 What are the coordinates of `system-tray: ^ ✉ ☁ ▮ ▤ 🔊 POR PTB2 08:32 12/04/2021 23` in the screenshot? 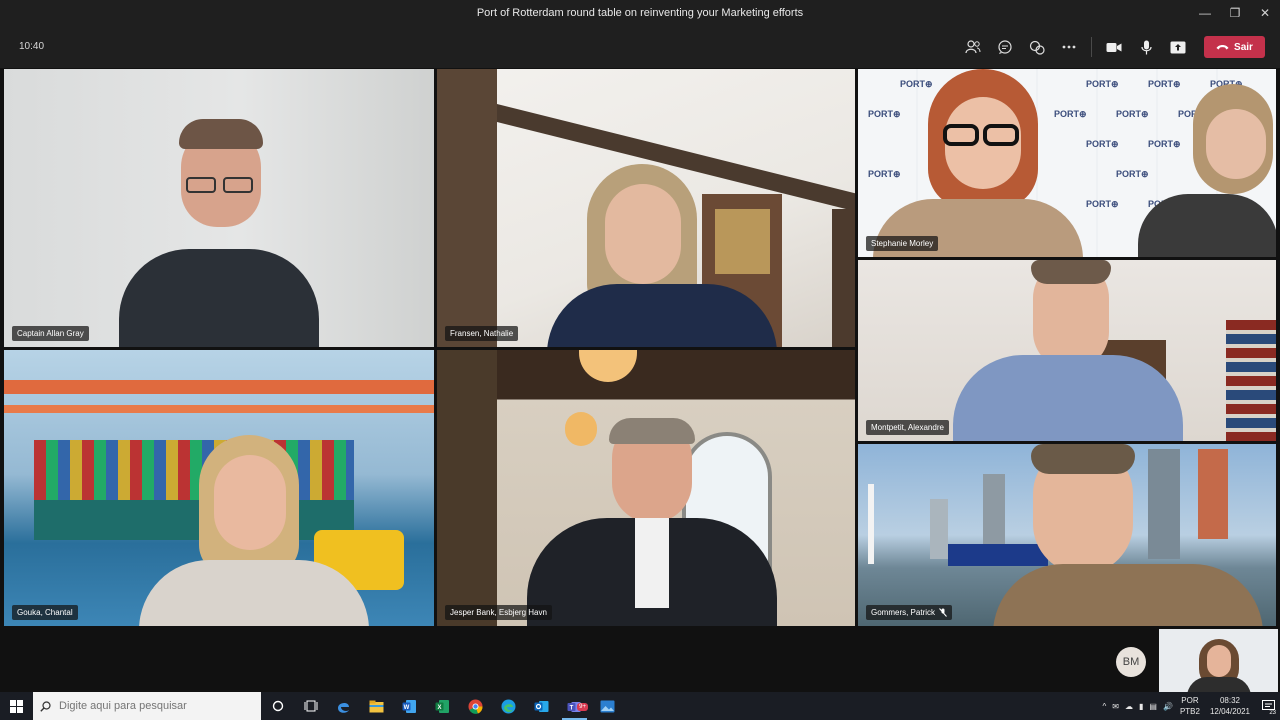 It's located at (1190, 706).